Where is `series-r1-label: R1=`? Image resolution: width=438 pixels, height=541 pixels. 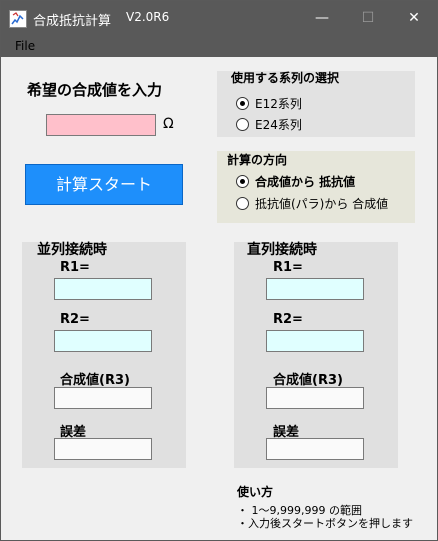 series-r1-label: R1= is located at coordinates (288, 267).